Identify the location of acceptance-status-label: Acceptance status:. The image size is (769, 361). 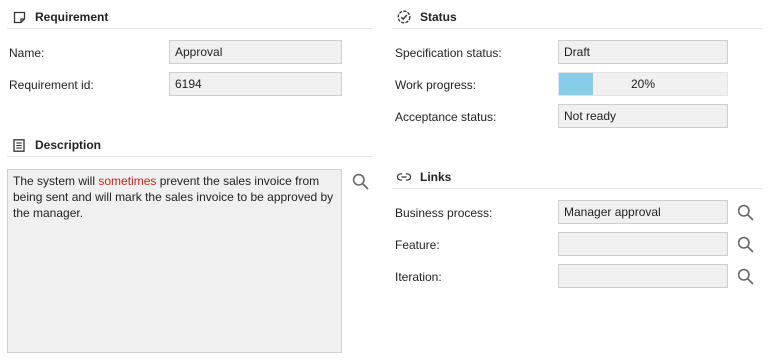
(446, 117).